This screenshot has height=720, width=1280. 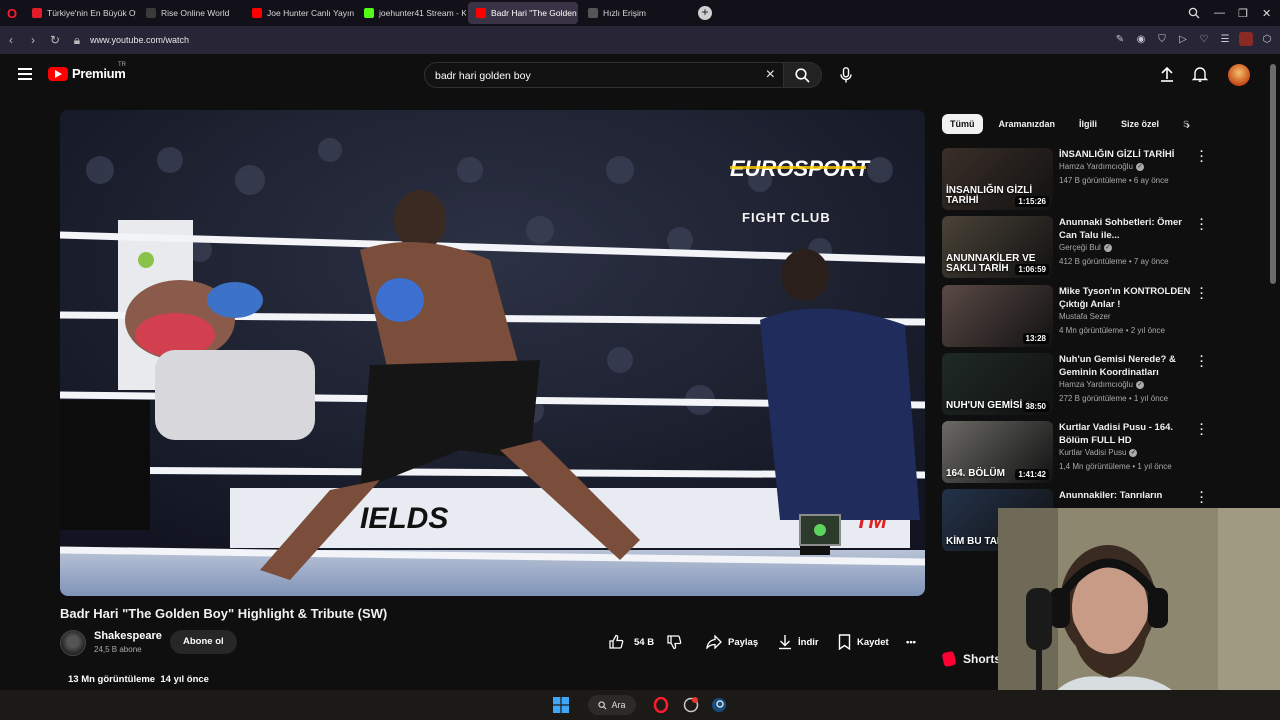 I want to click on opera-logo-icon: O, so click(x=12, y=13).